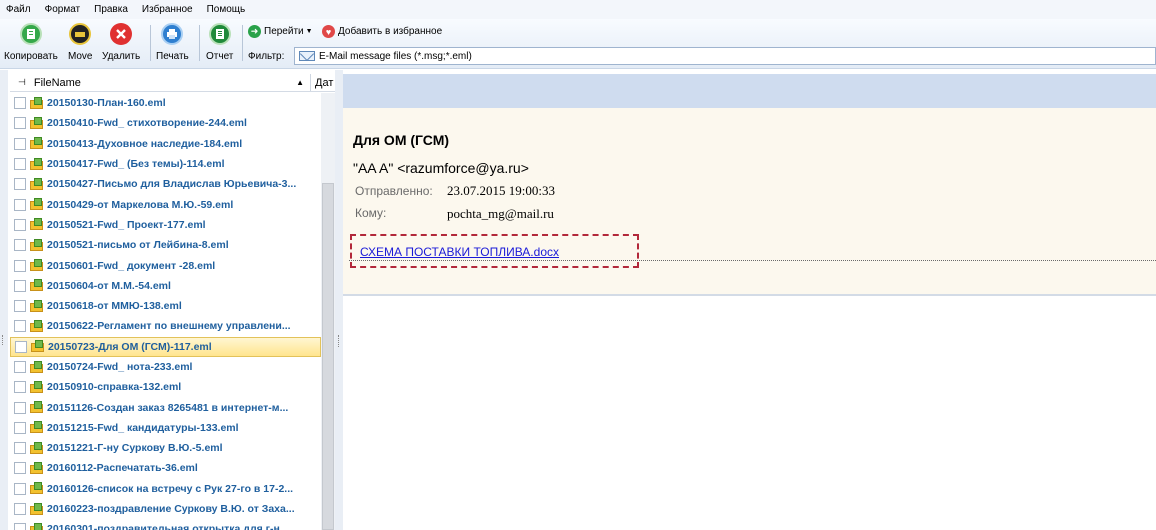 The image size is (1156, 530). I want to click on arrow-right-icon: ➜, so click(254, 31).